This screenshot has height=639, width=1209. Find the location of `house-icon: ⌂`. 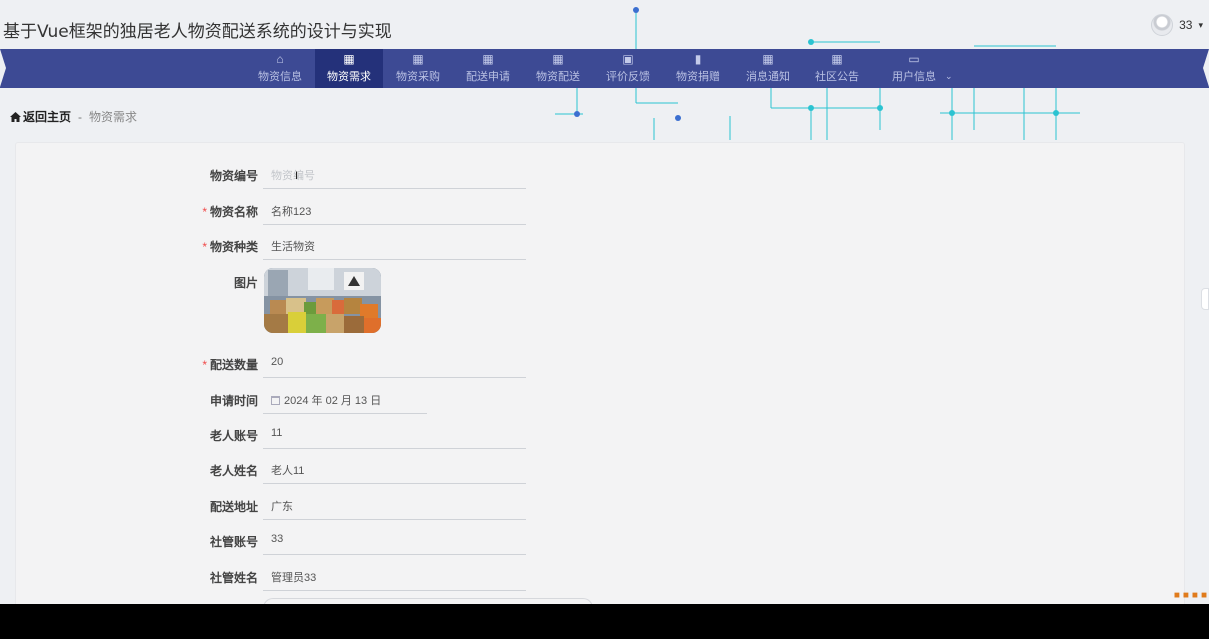

house-icon: ⌂ is located at coordinates (280, 59).